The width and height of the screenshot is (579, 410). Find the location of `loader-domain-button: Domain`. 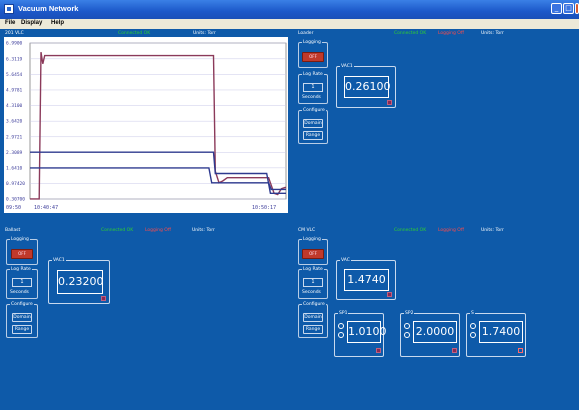

loader-domain-button: Domain is located at coordinates (313, 123).